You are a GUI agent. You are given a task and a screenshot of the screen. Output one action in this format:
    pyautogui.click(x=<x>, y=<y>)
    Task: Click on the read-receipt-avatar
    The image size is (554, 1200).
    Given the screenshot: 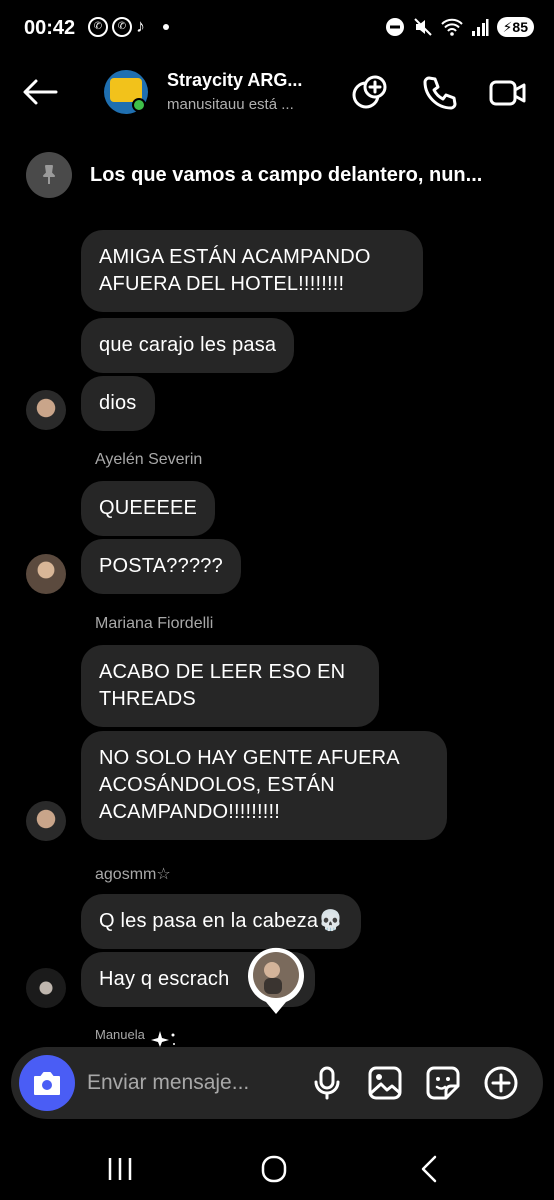 What is the action you would take?
    pyautogui.click(x=276, y=981)
    